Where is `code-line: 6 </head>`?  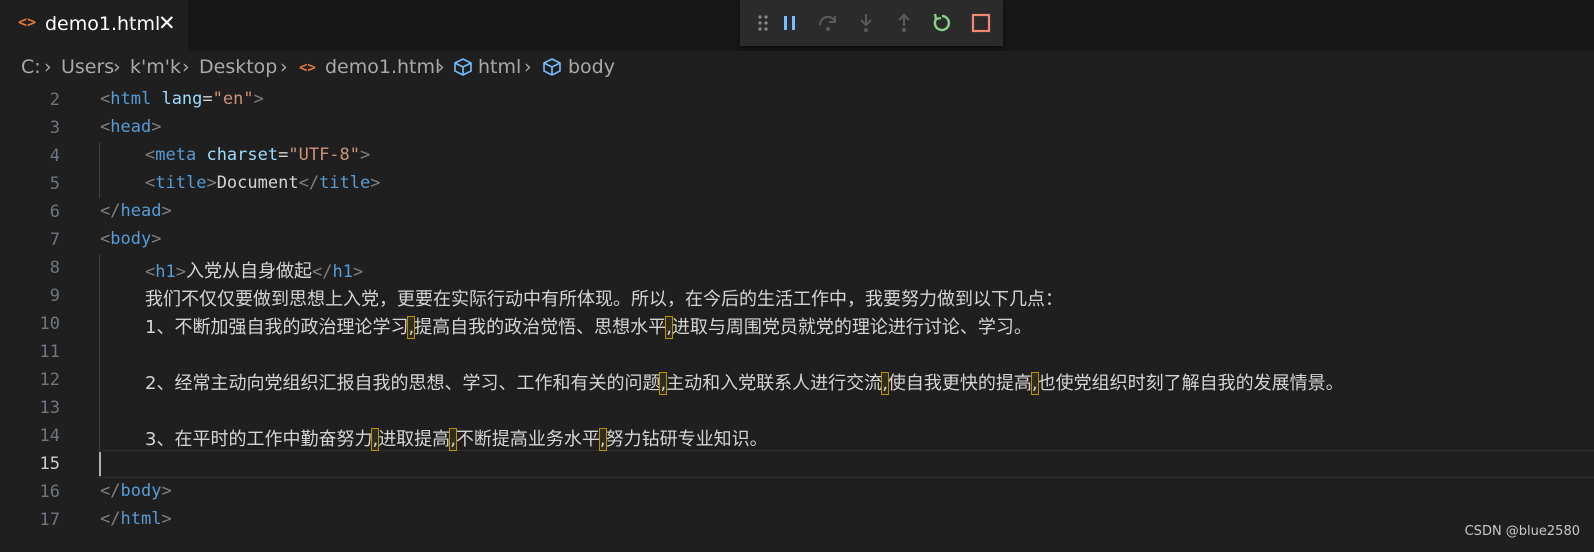
code-line: 6 </head> is located at coordinates (797, 212).